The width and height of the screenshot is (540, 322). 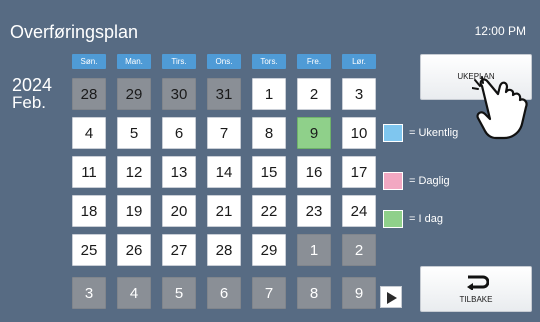 What do you see at coordinates (179, 211) in the screenshot?
I see `calendar-day: 20` at bounding box center [179, 211].